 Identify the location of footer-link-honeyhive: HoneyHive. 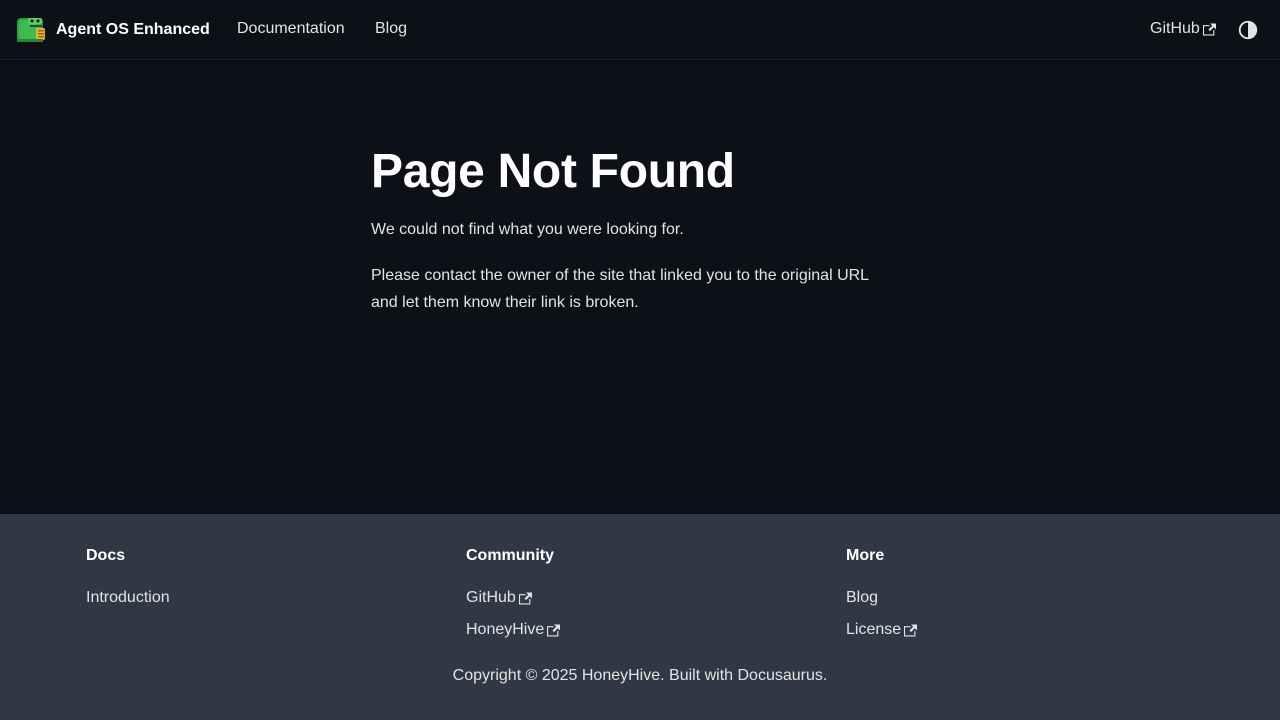
(513, 630).